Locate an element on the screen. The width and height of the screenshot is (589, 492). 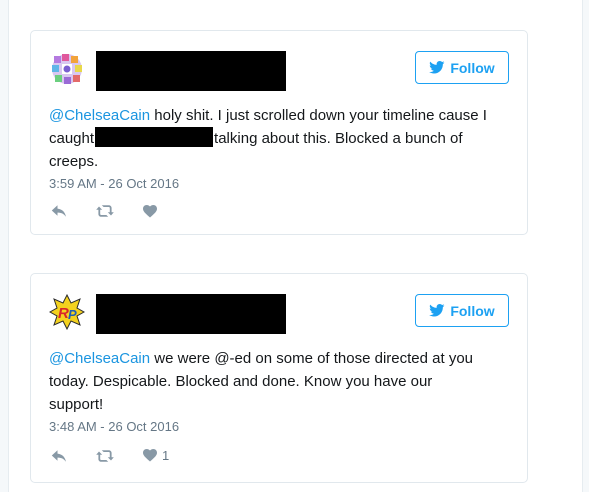
avatar: R P is located at coordinates (67, 312).